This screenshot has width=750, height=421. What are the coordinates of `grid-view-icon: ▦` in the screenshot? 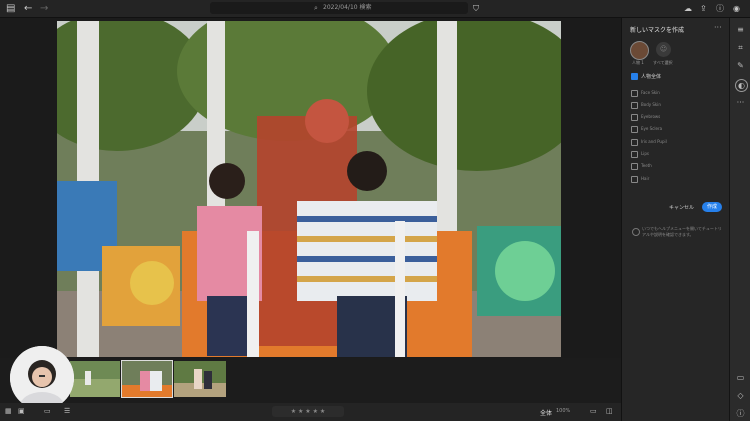 It's located at (8, 411).